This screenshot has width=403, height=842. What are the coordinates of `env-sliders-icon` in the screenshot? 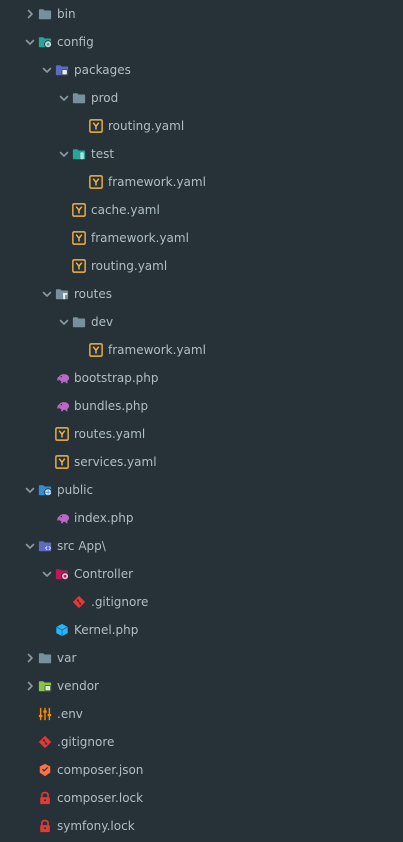 It's located at (45, 714).